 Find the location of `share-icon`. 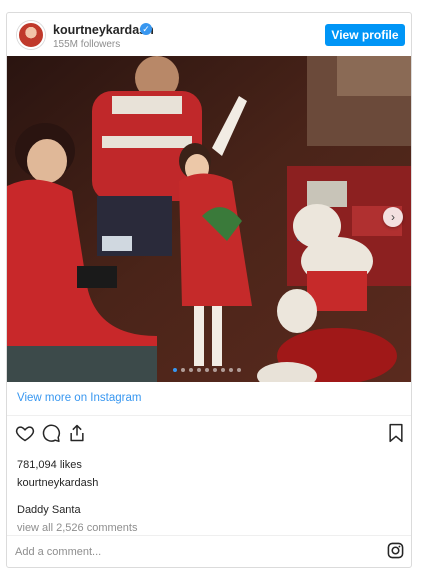

share-icon is located at coordinates (77, 433).